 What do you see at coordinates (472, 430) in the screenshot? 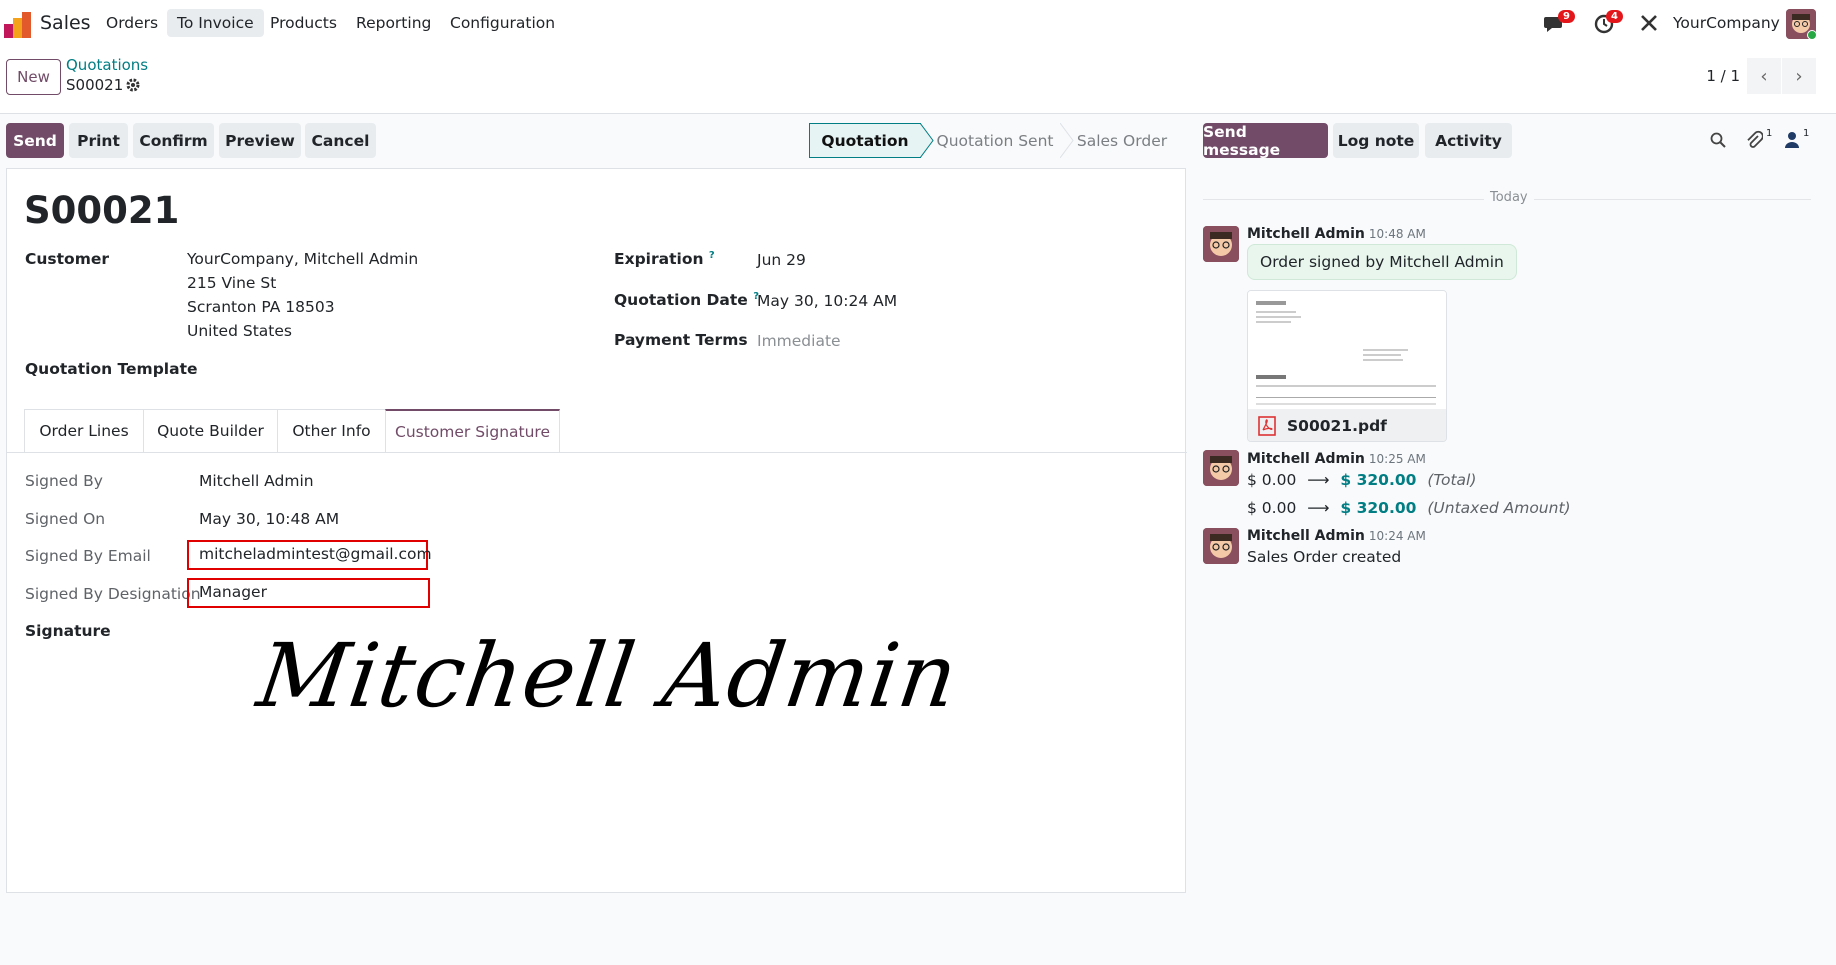
I see `tab-customer-signature: Customer Signature` at bounding box center [472, 430].